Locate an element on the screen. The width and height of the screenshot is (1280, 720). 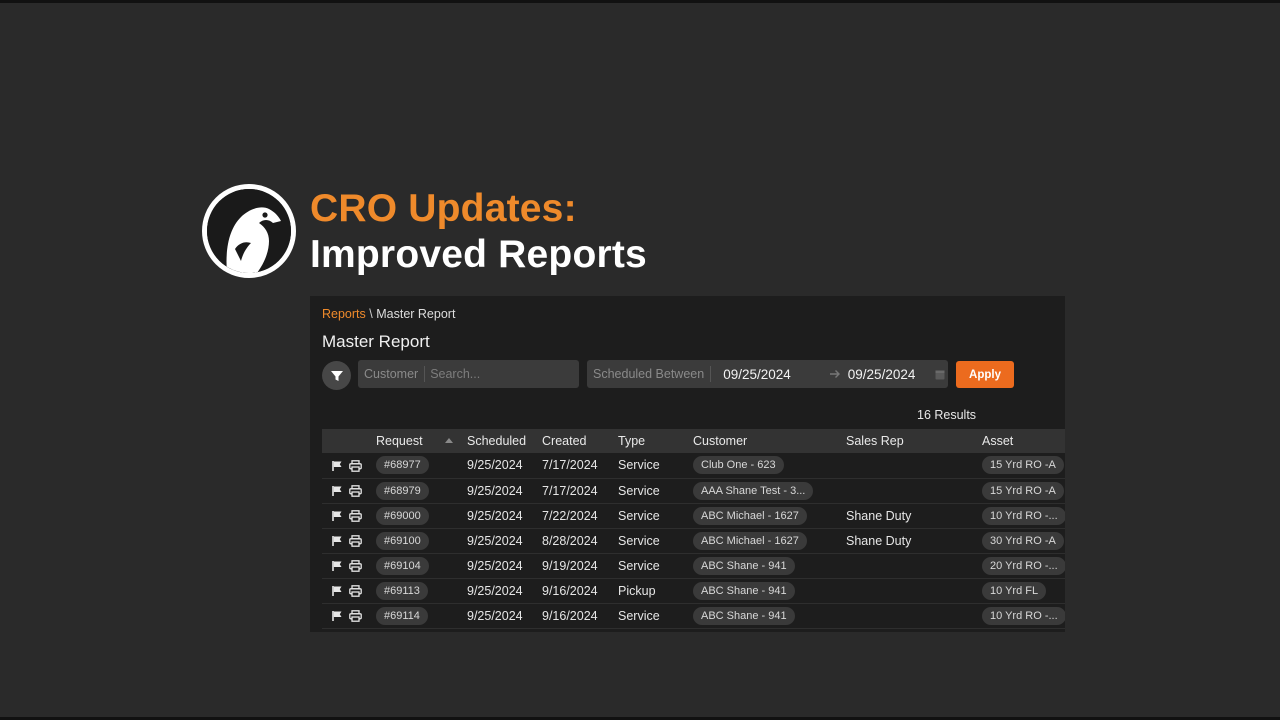
header-sales-rep: Sales Rep is located at coordinates (914, 441).